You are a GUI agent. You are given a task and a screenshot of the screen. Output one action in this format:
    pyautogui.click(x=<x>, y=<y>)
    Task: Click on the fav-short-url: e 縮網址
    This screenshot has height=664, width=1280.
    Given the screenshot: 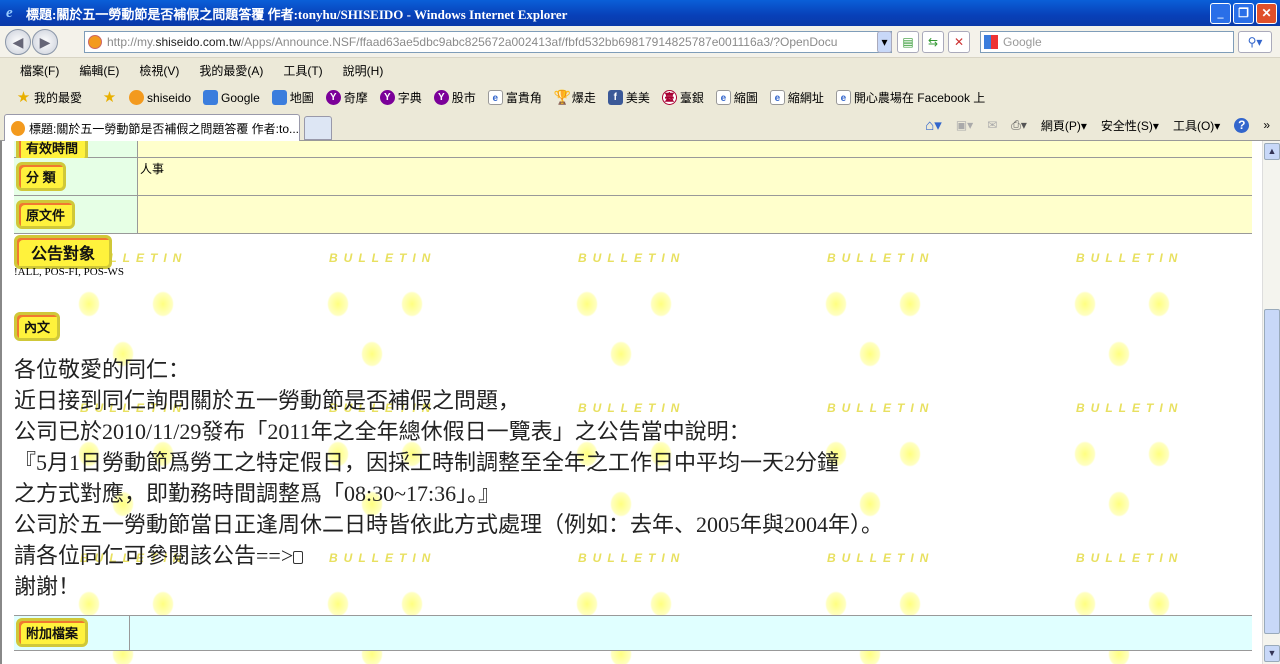 What is the action you would take?
    pyautogui.click(x=796, y=97)
    